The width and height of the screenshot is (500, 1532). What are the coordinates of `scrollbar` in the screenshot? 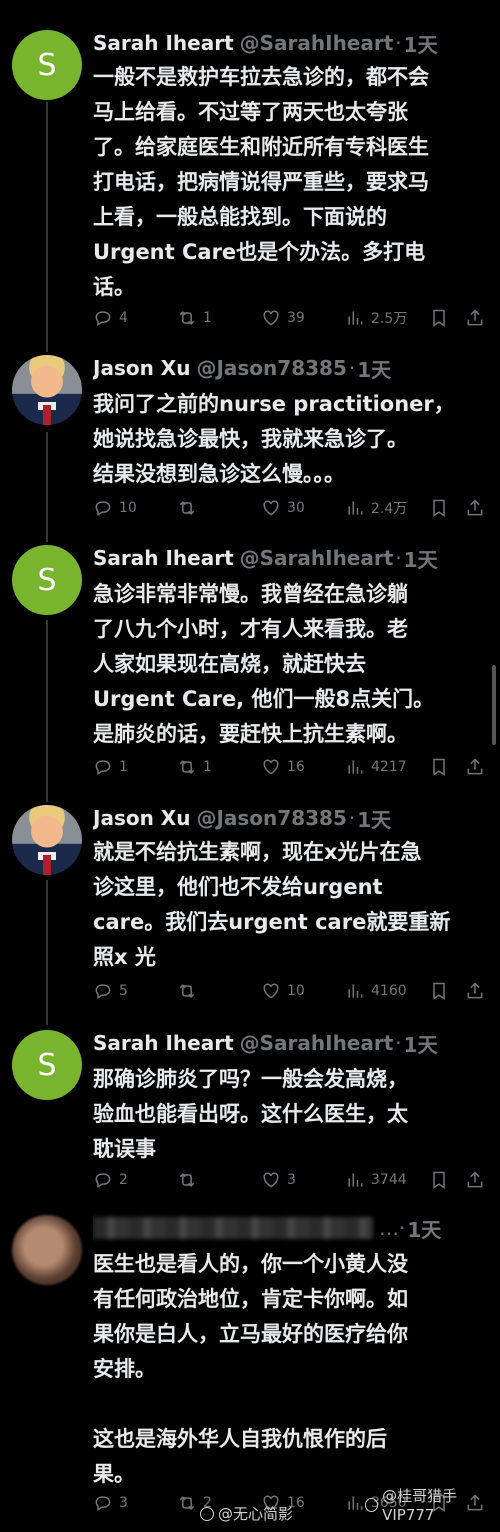 It's located at (494, 705).